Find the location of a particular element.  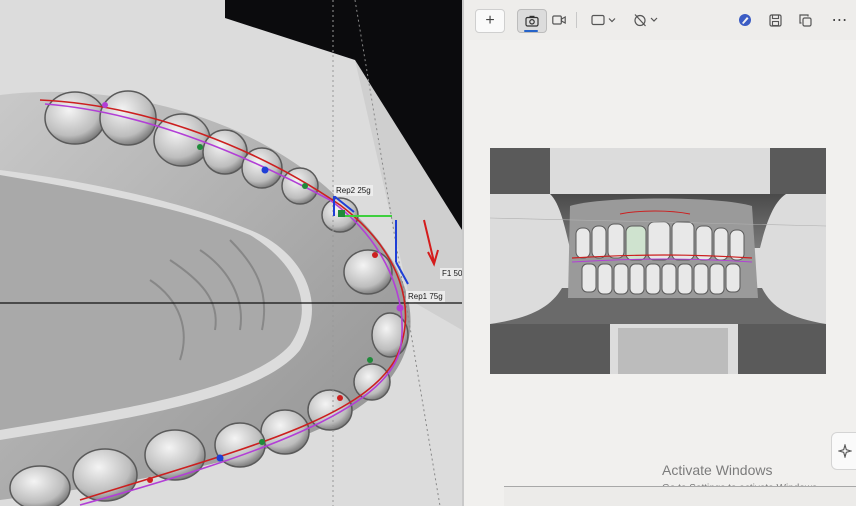

rep1-label: Rep1 75g is located at coordinates (425, 296).